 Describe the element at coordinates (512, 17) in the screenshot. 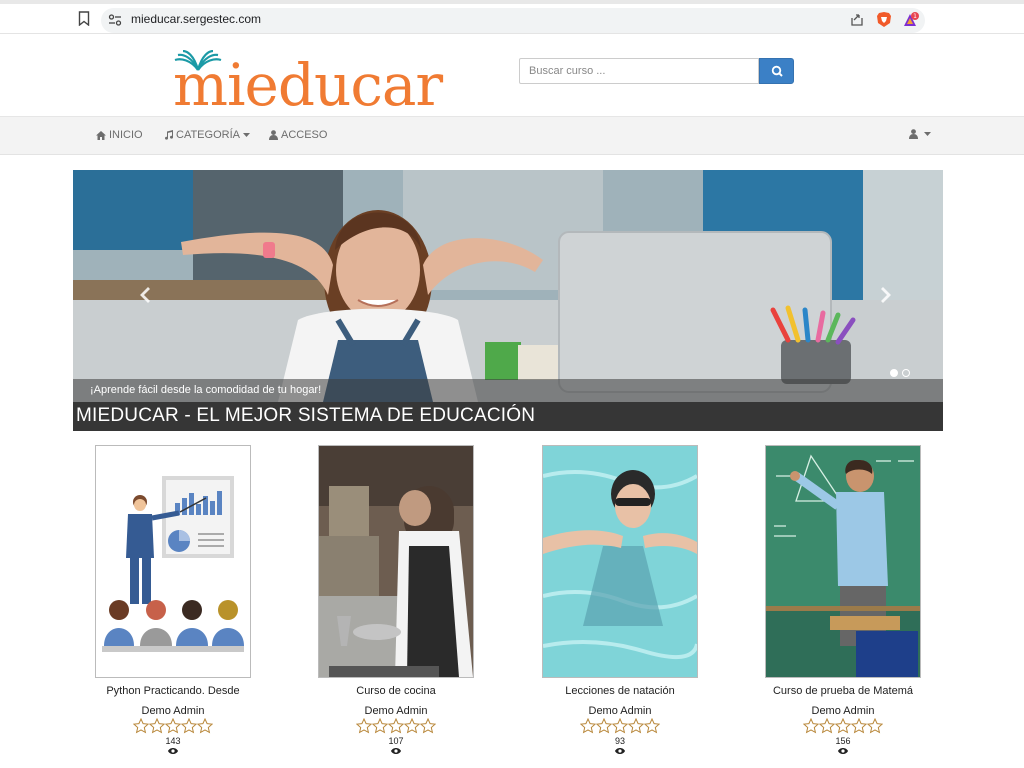

I see `browser-toolbar: mieducar.sergestec.com 1` at that location.